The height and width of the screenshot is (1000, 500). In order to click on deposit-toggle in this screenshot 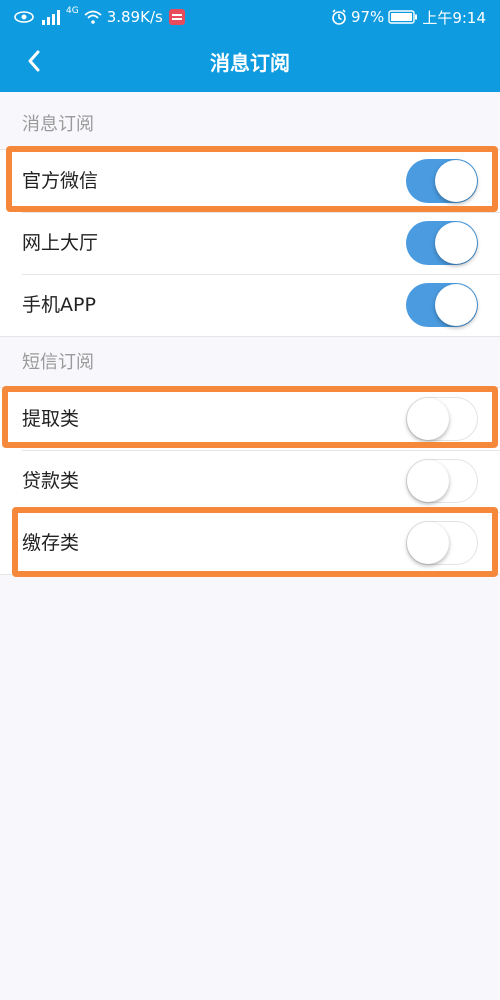, I will do `click(442, 543)`.